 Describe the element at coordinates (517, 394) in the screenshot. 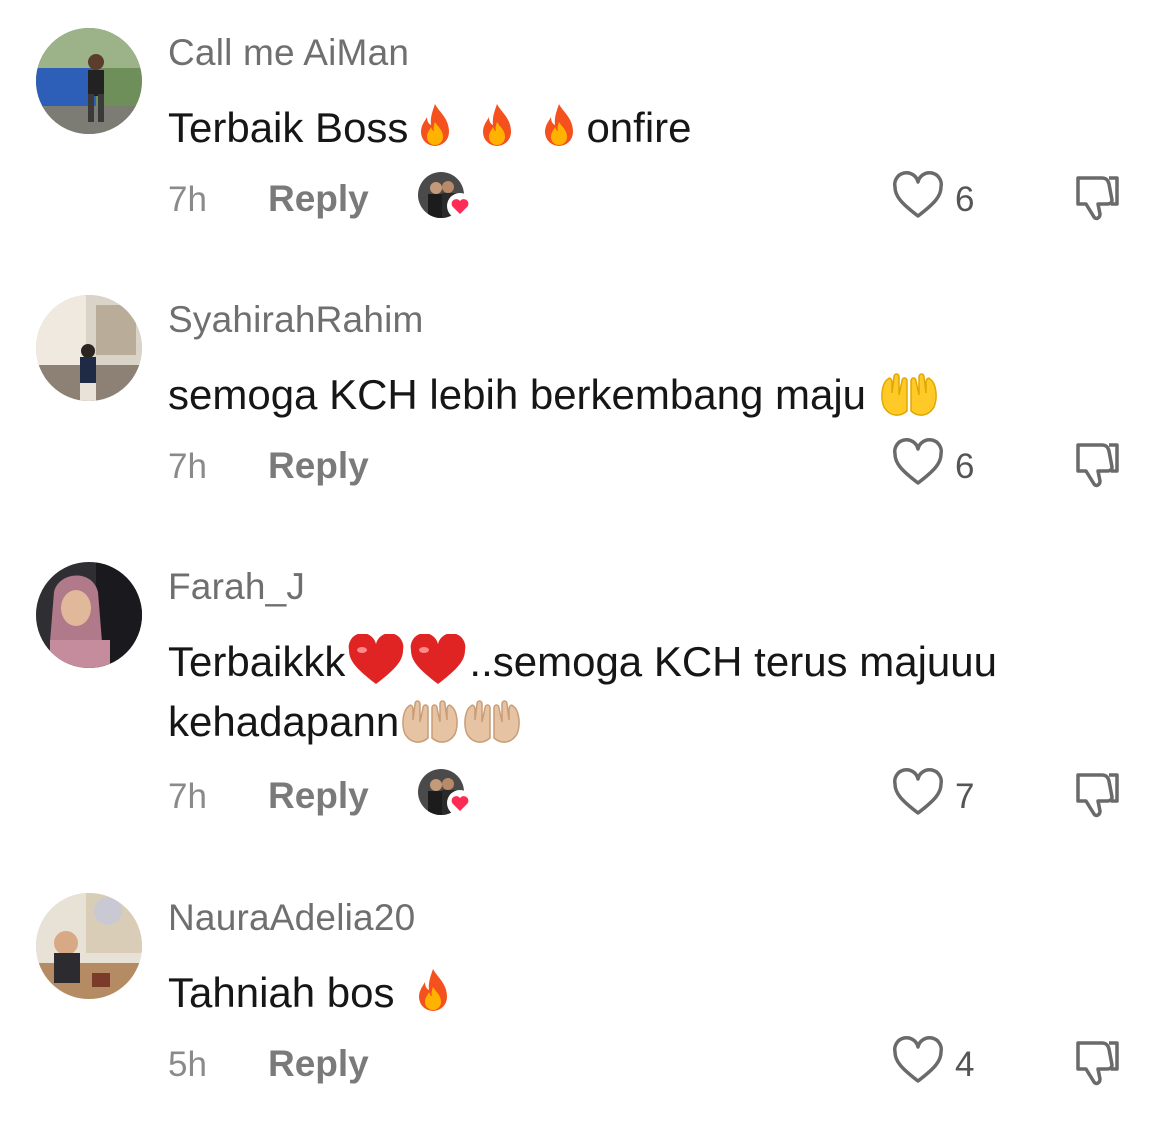

I see `comment-text-main: semoga KCH lebih berkembang maju` at that location.